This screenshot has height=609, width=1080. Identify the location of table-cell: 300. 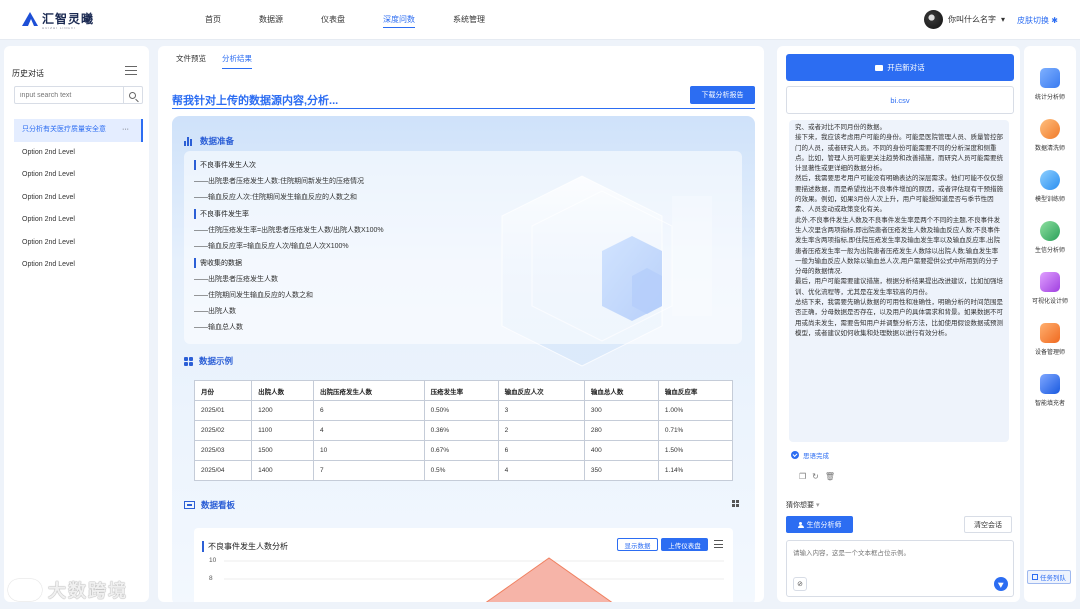
(621, 410).